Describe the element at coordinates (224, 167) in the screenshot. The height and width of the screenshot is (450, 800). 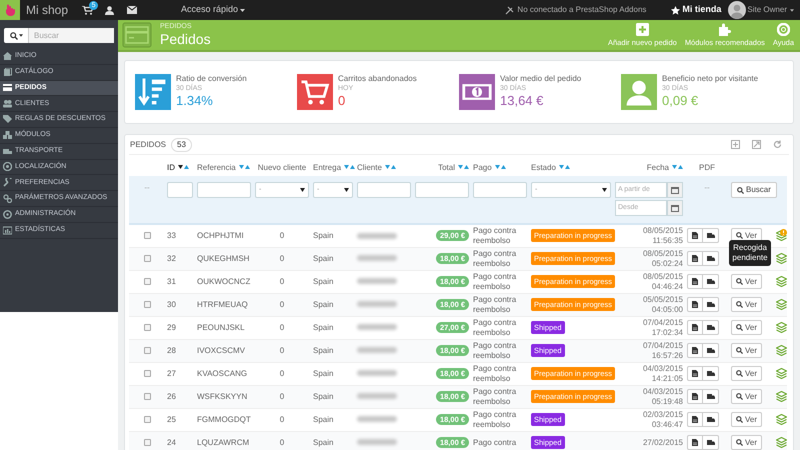
I see `column-header: Referencia` at that location.